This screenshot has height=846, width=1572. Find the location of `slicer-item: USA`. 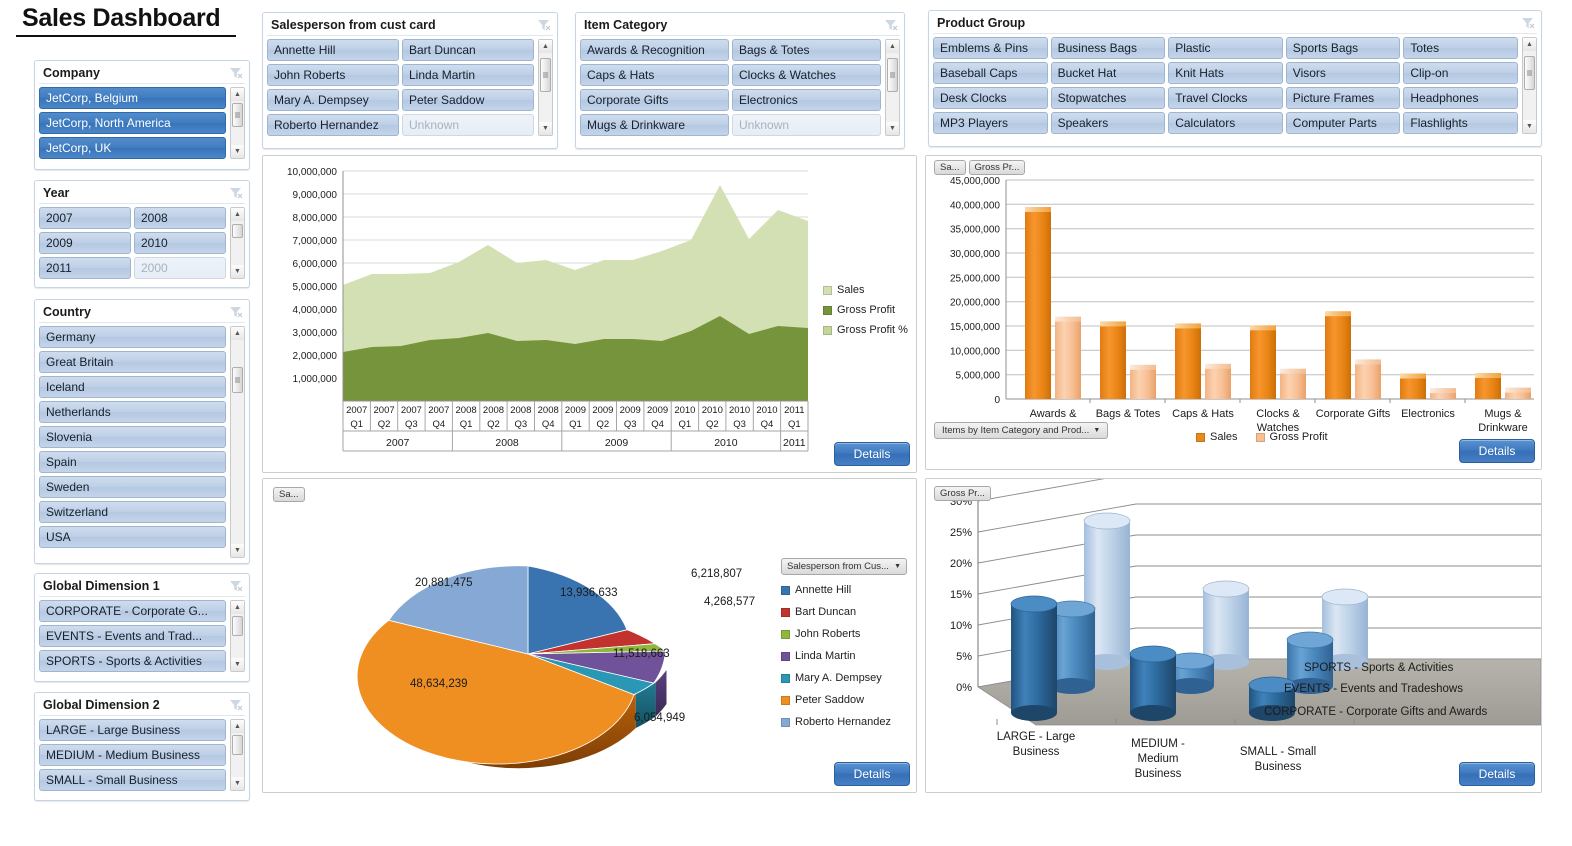

slicer-item: USA is located at coordinates (132, 537).